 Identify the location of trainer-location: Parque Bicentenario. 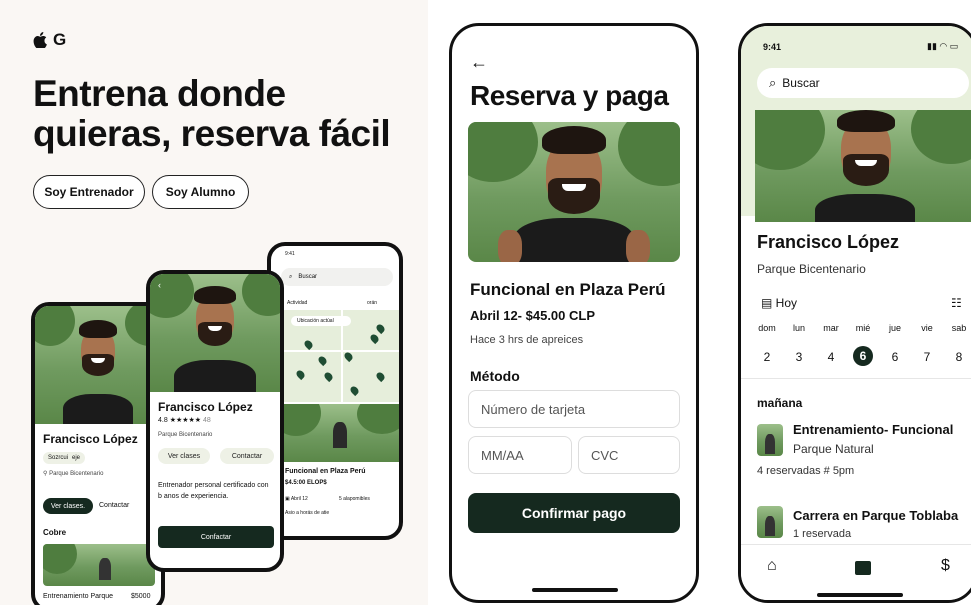
(811, 269).